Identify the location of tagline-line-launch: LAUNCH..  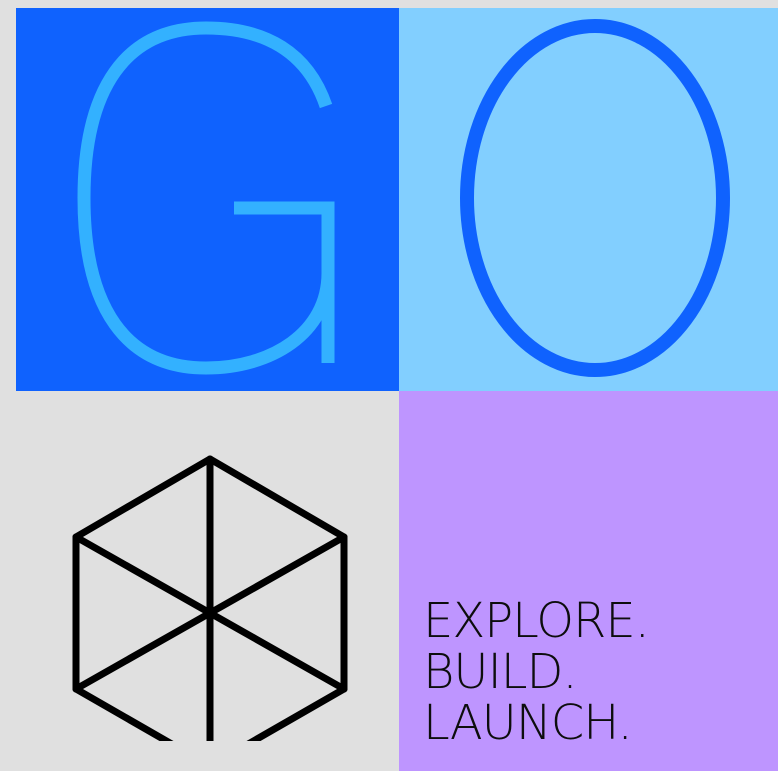
(528, 723).